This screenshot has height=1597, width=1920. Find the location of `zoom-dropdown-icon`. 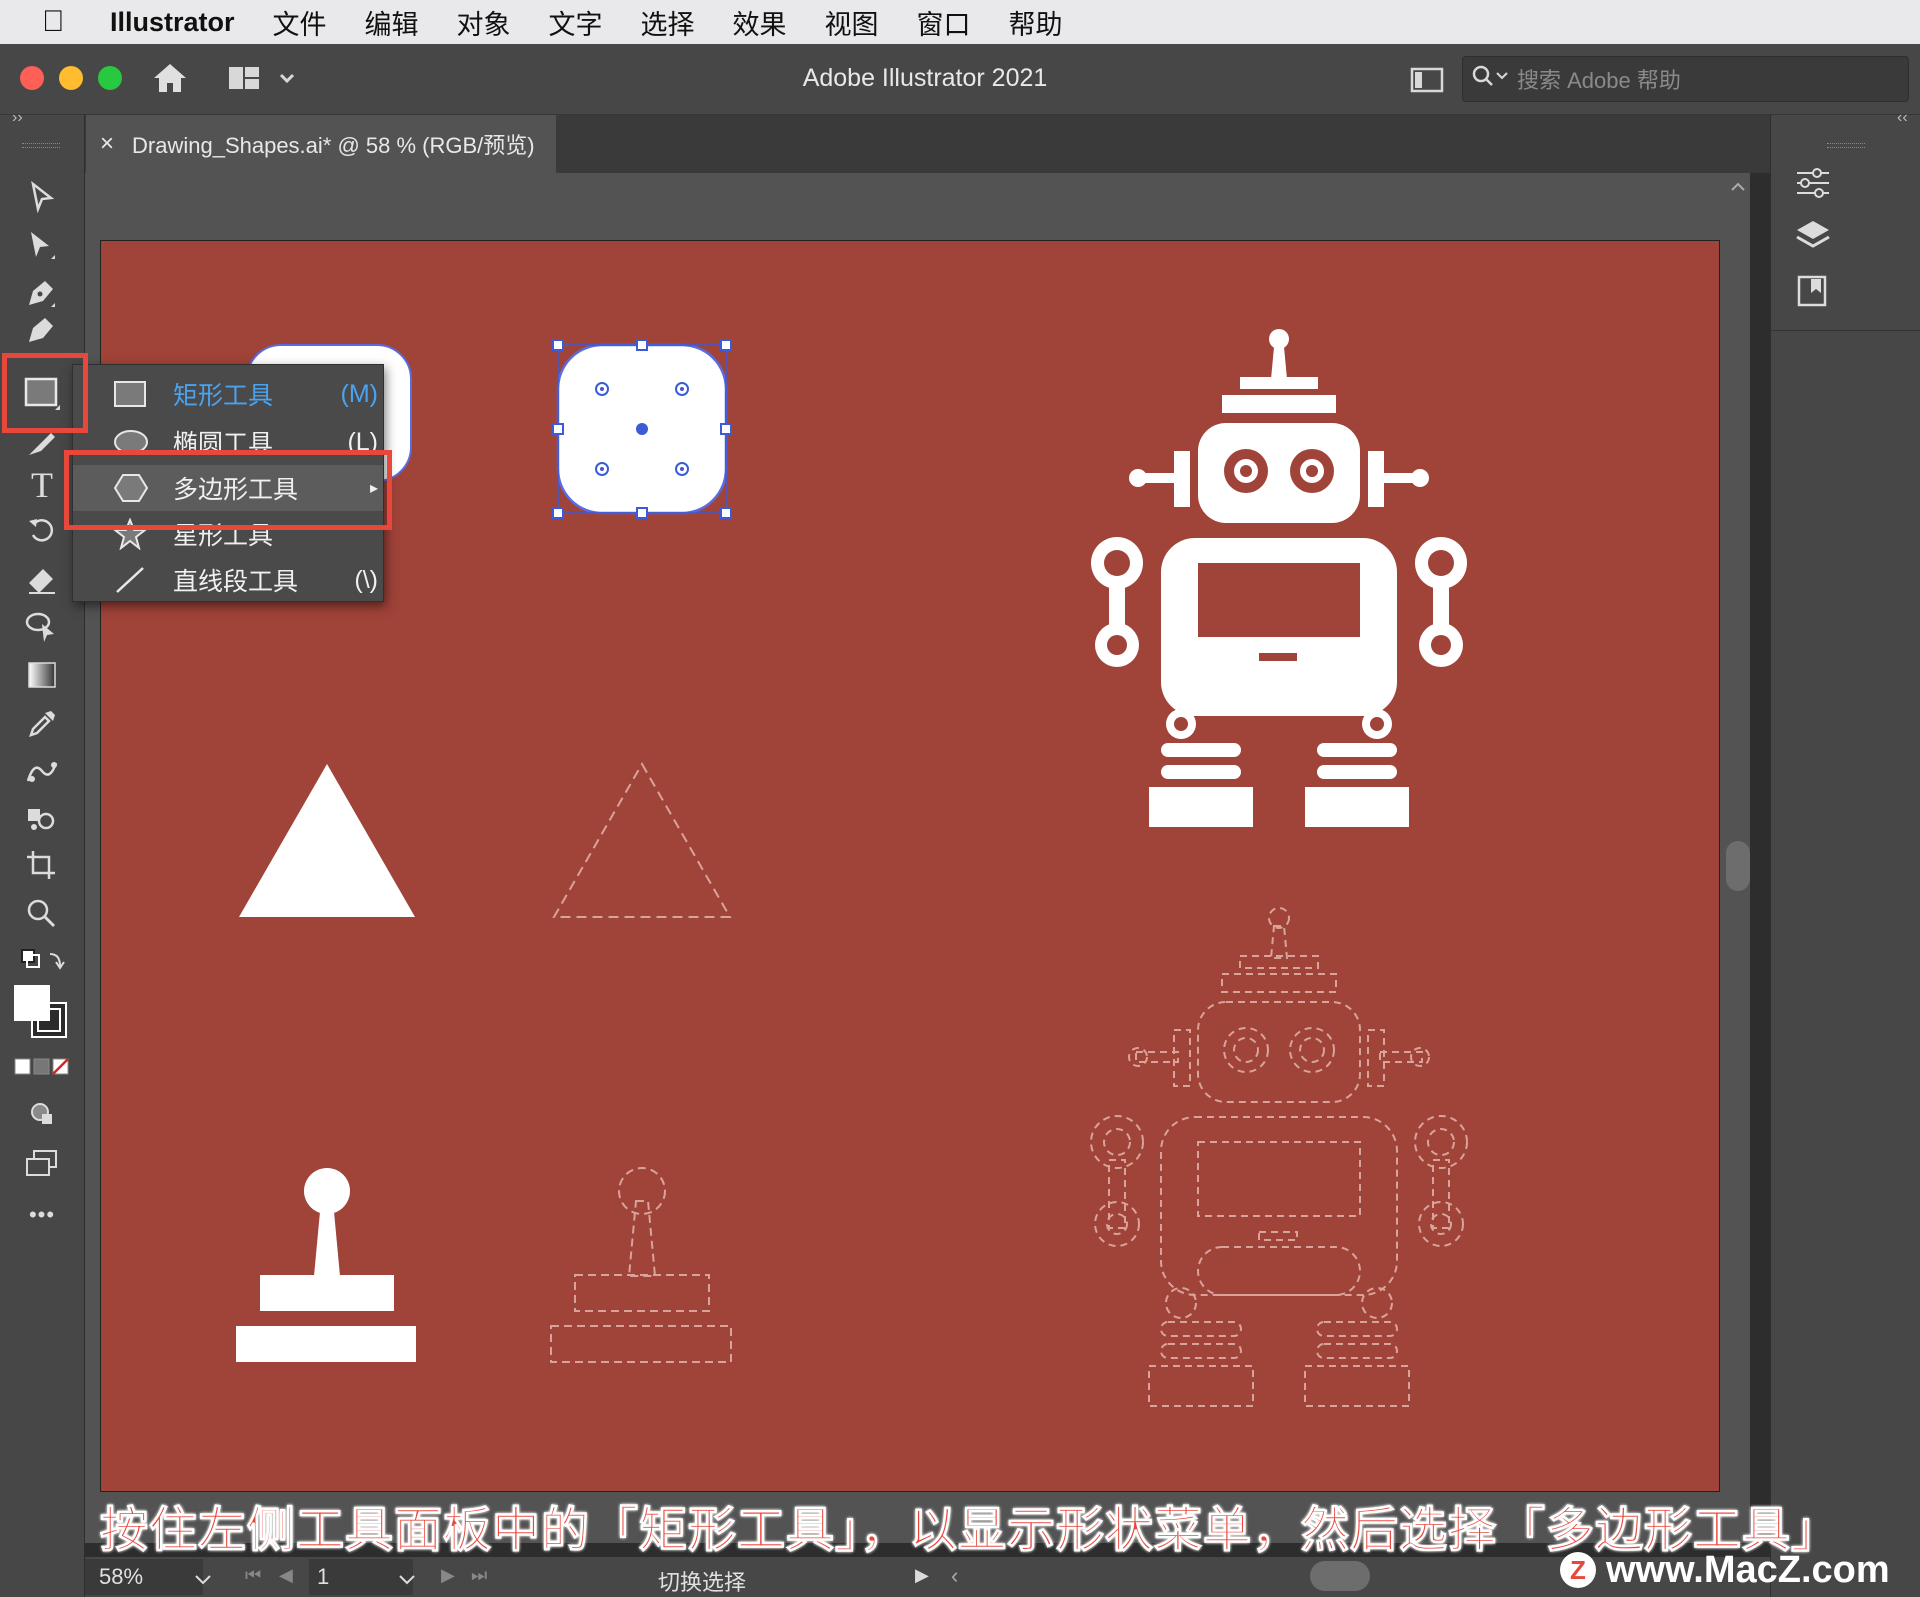

zoom-dropdown-icon is located at coordinates (203, 1580).